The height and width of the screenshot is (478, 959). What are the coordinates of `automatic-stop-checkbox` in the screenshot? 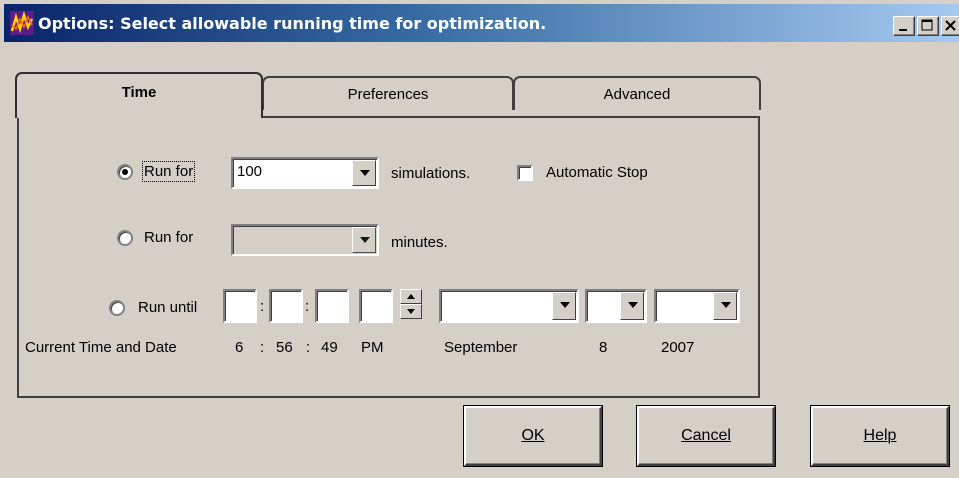 It's located at (525, 173).